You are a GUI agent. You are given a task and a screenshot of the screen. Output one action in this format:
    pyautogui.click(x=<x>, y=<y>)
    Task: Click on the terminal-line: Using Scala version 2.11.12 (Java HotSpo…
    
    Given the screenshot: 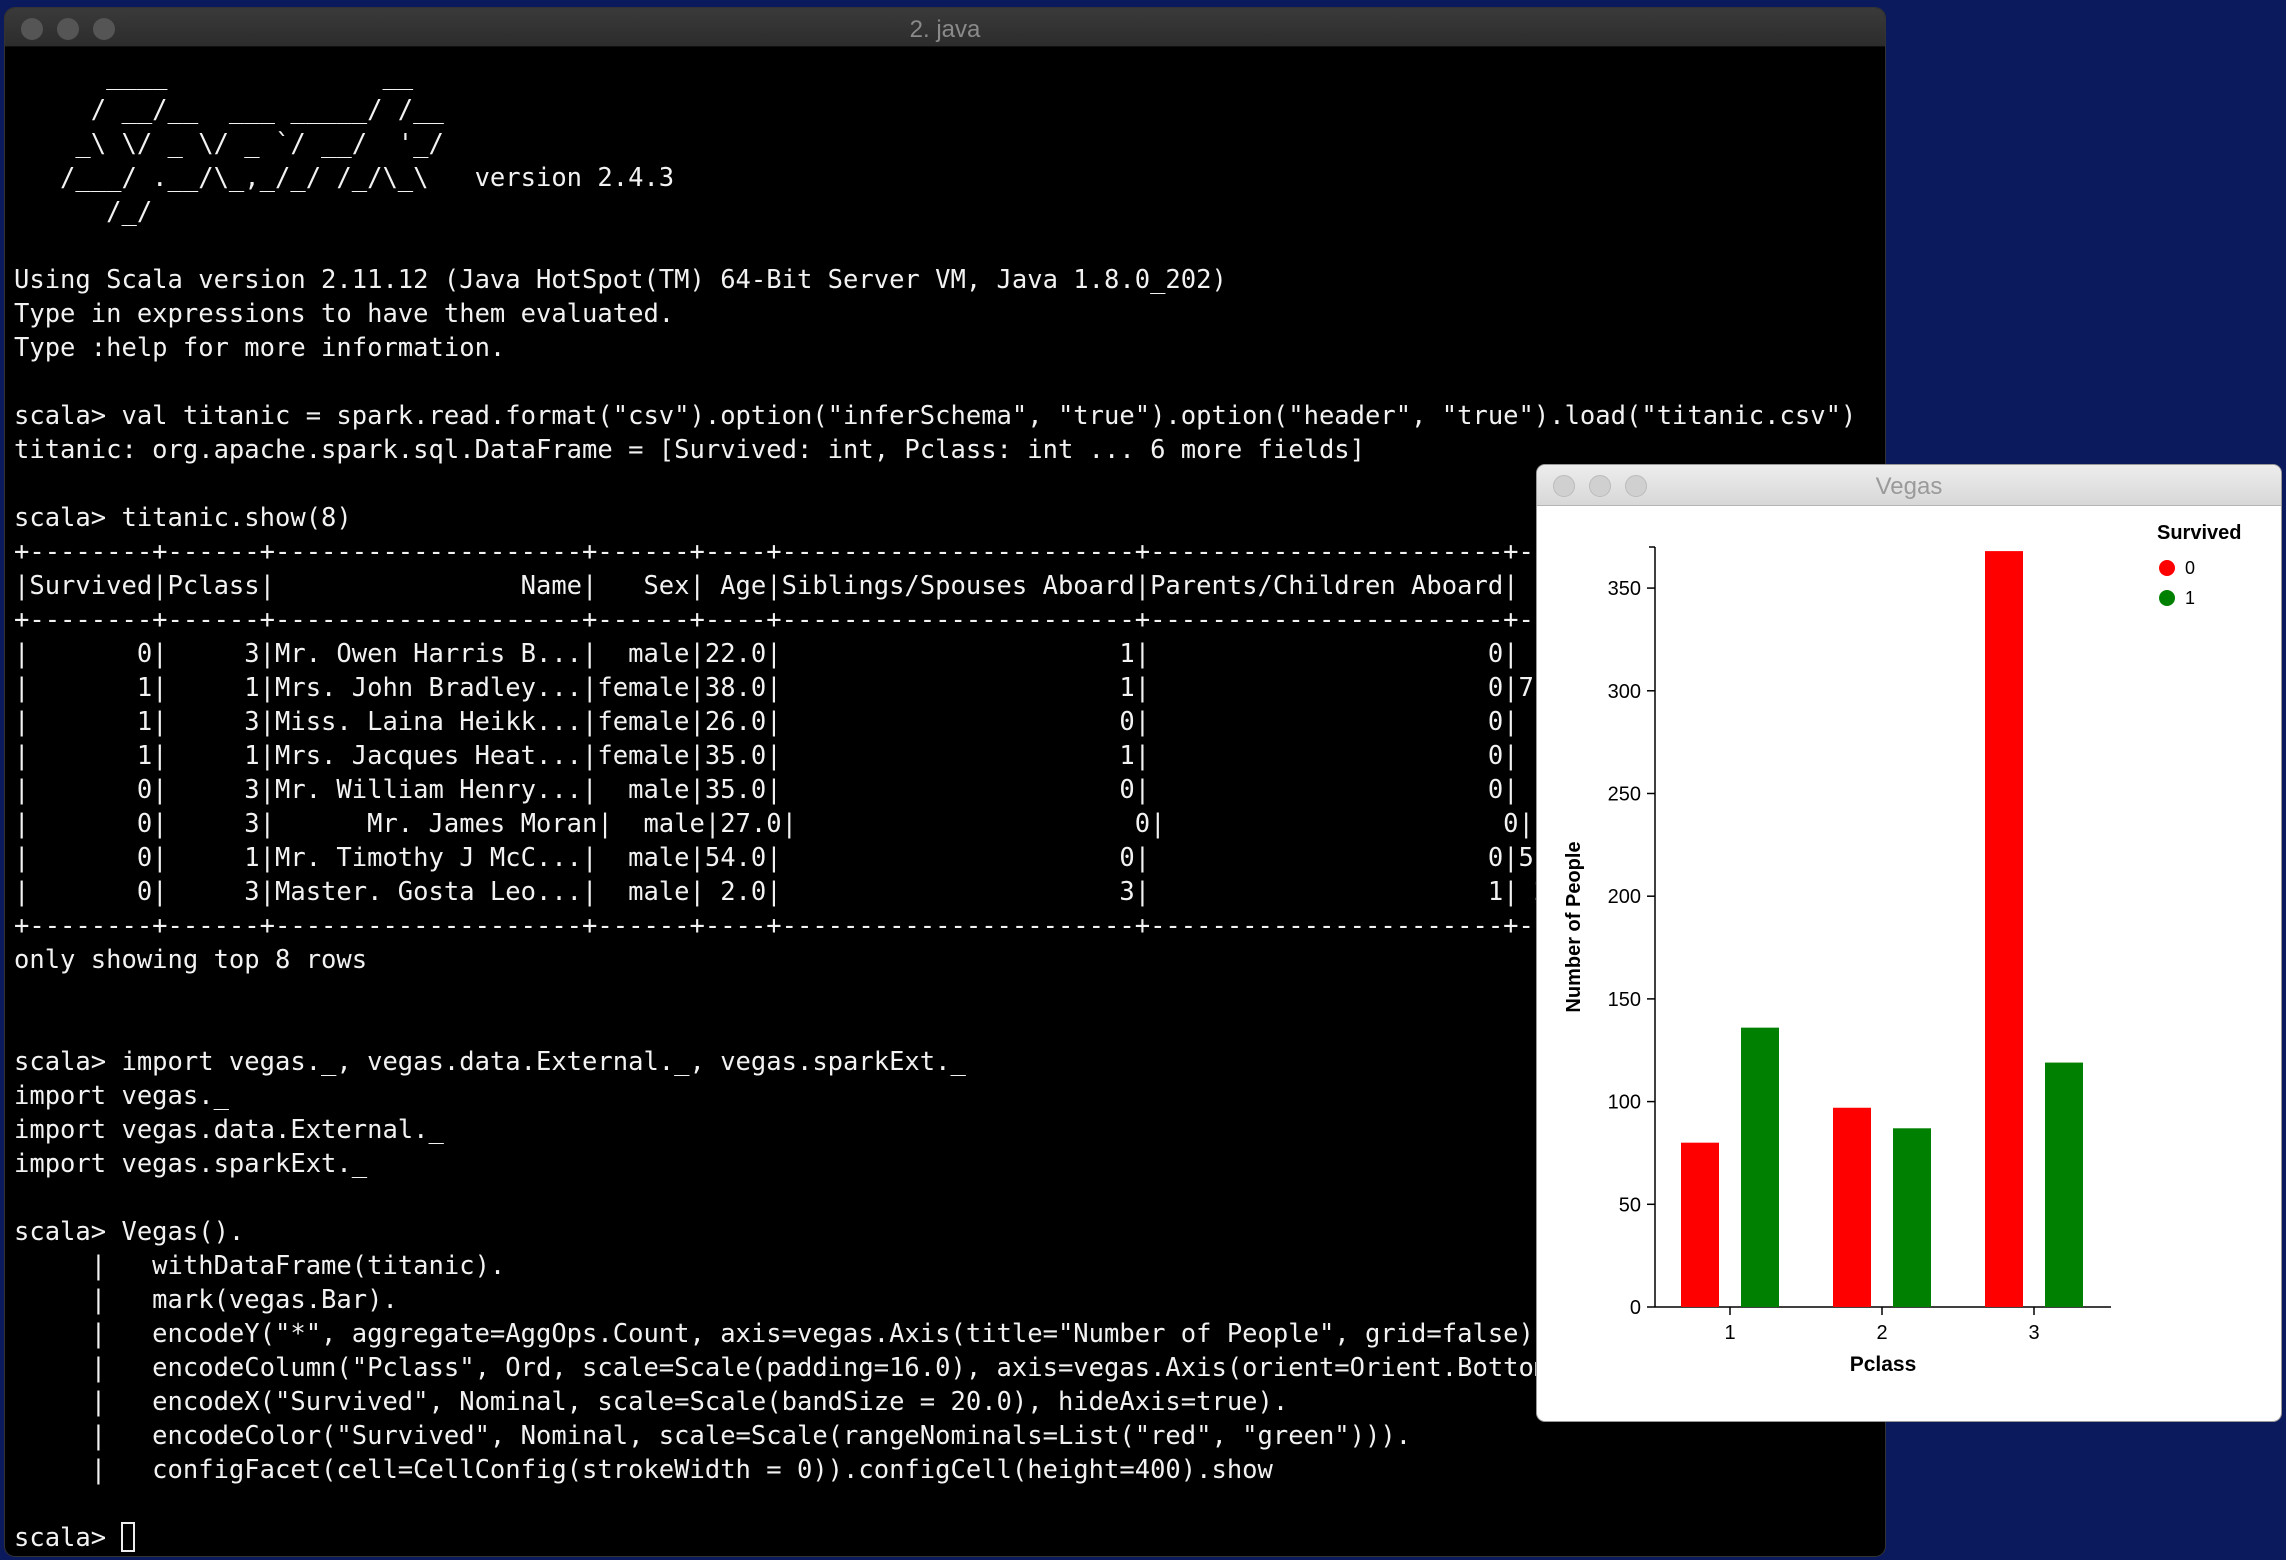 What is the action you would take?
    pyautogui.click(x=620, y=280)
    